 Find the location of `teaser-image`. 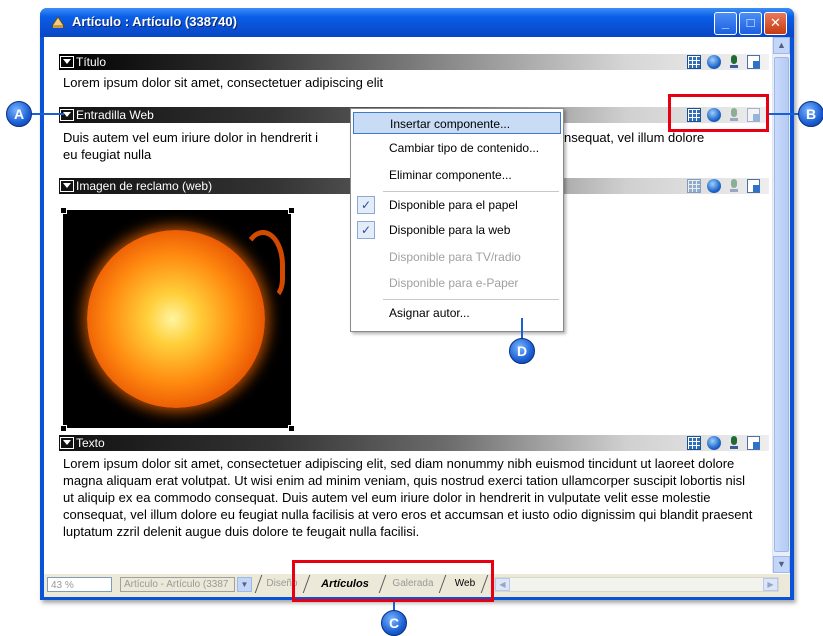

teaser-image is located at coordinates (177, 319).